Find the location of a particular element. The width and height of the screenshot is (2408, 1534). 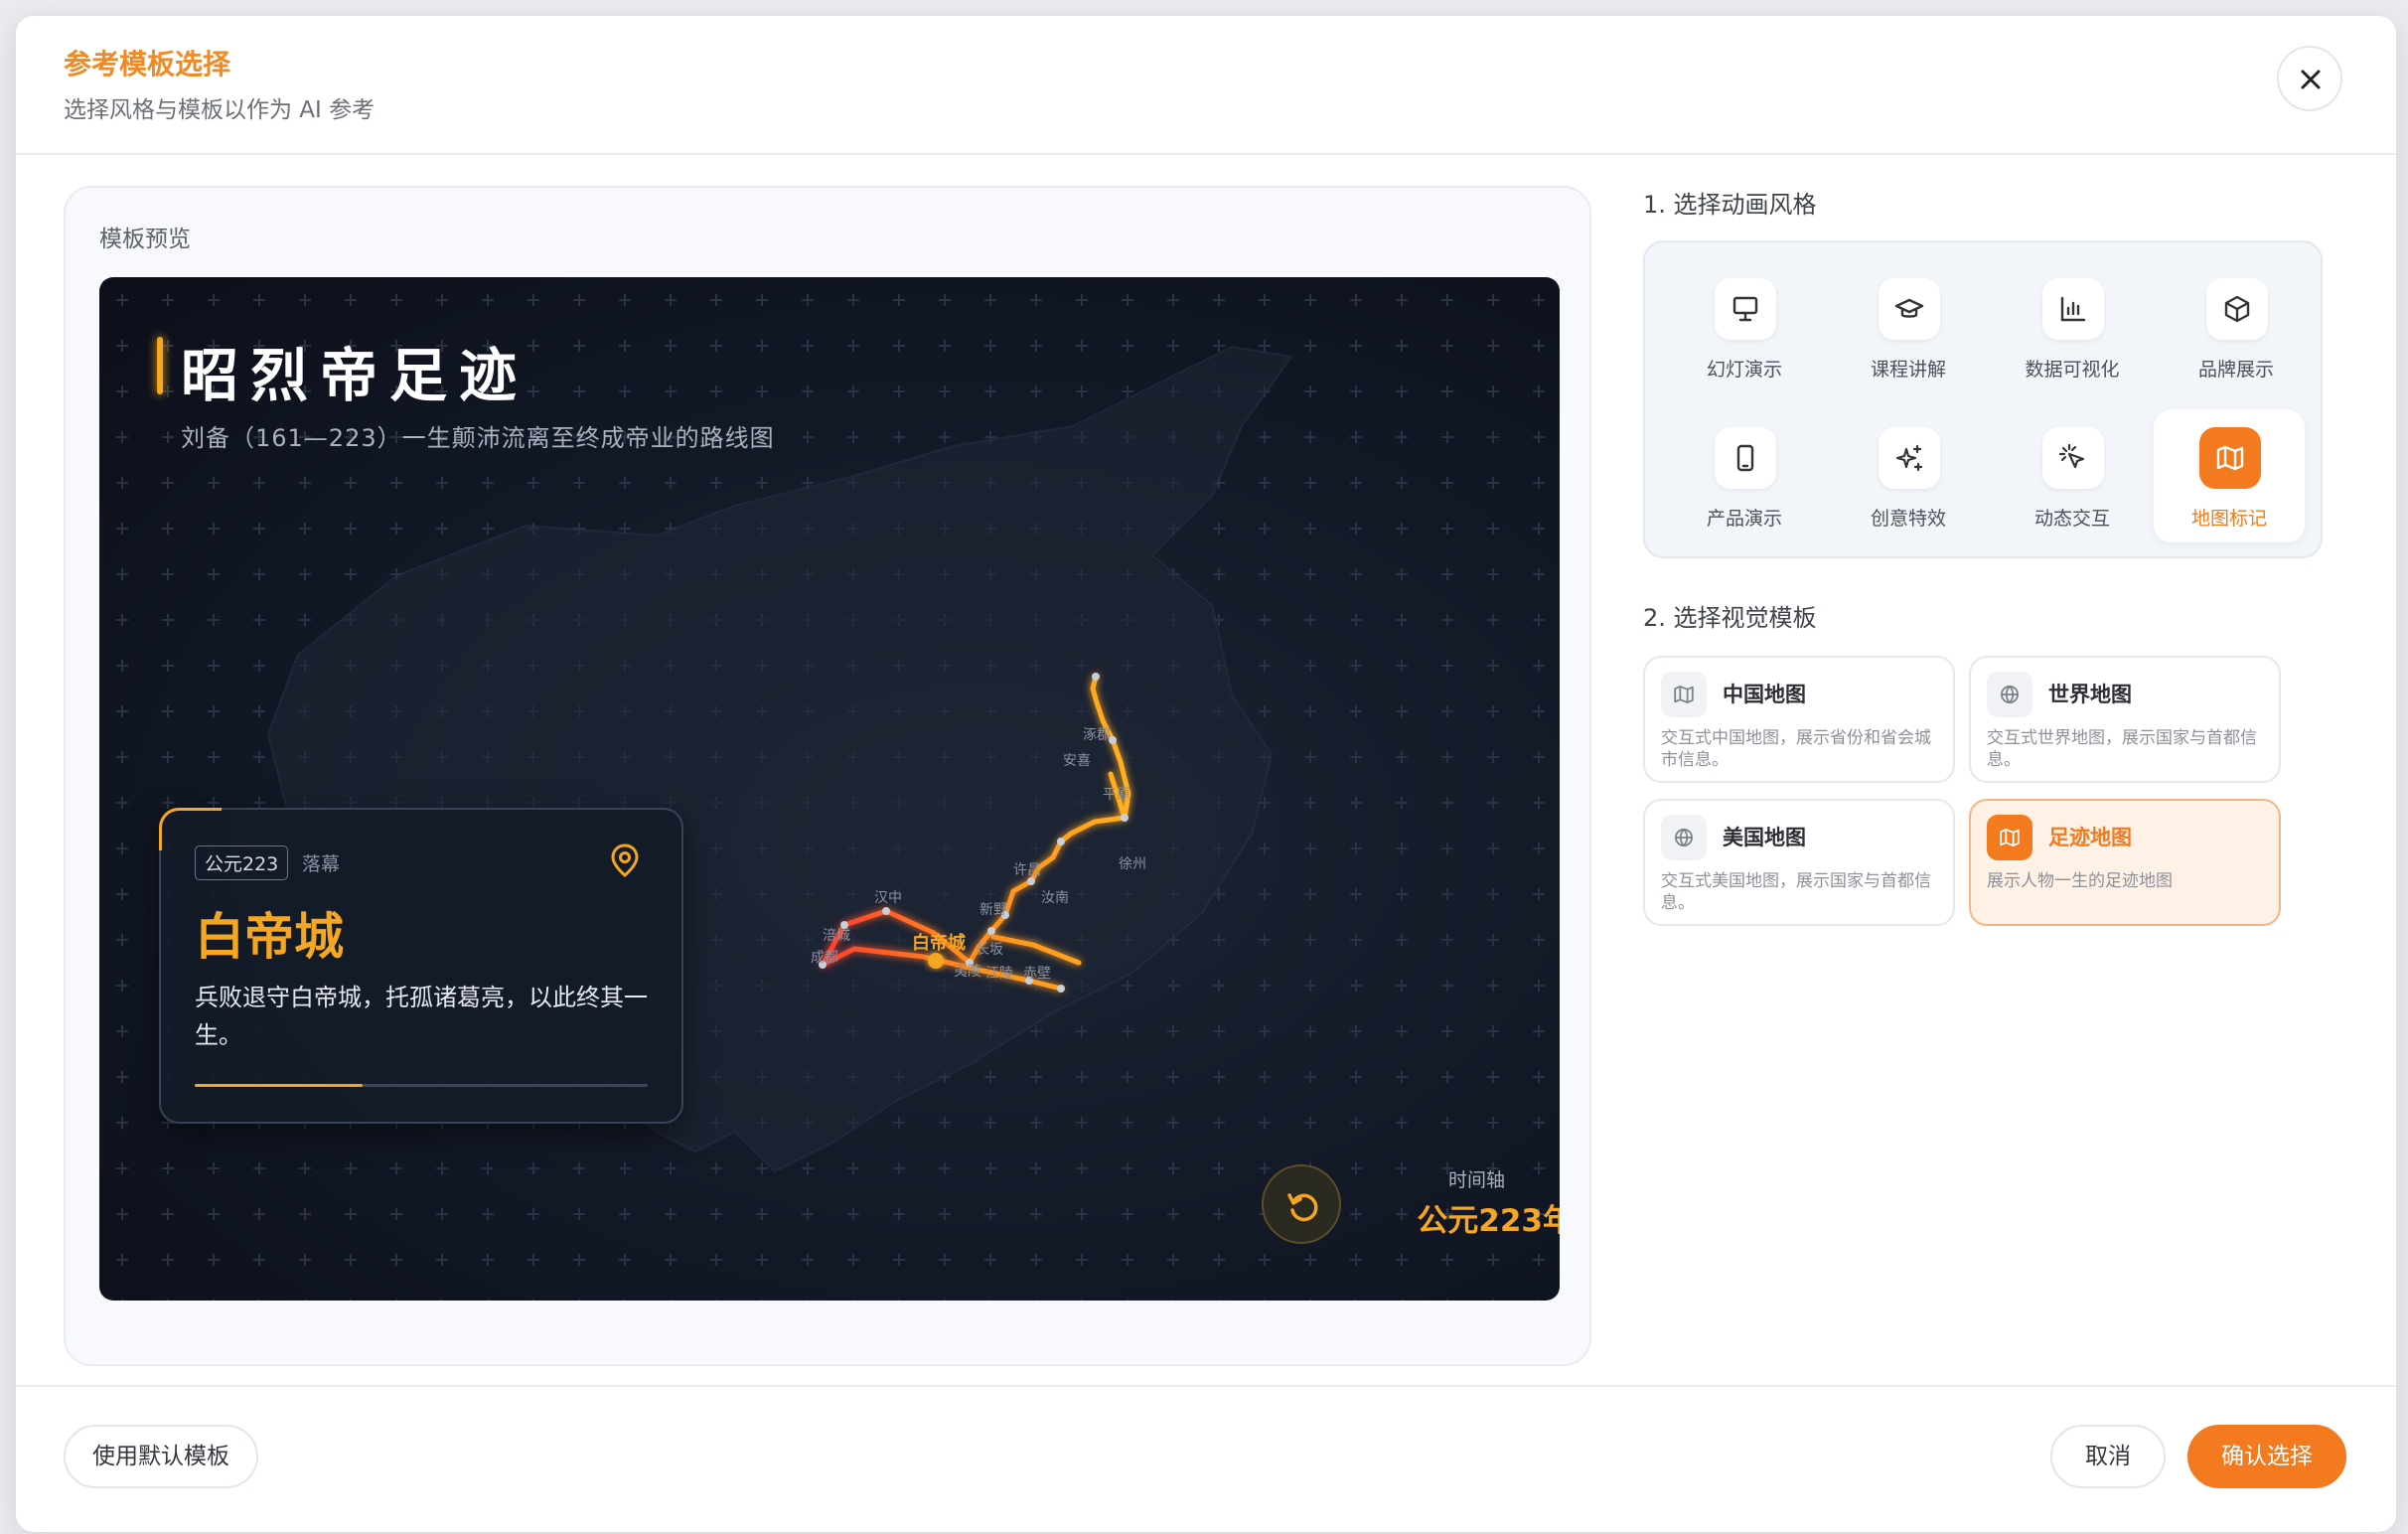

template-description: 交互式中国地图，展示省份和省会城市信息。 is located at coordinates (1796, 749).